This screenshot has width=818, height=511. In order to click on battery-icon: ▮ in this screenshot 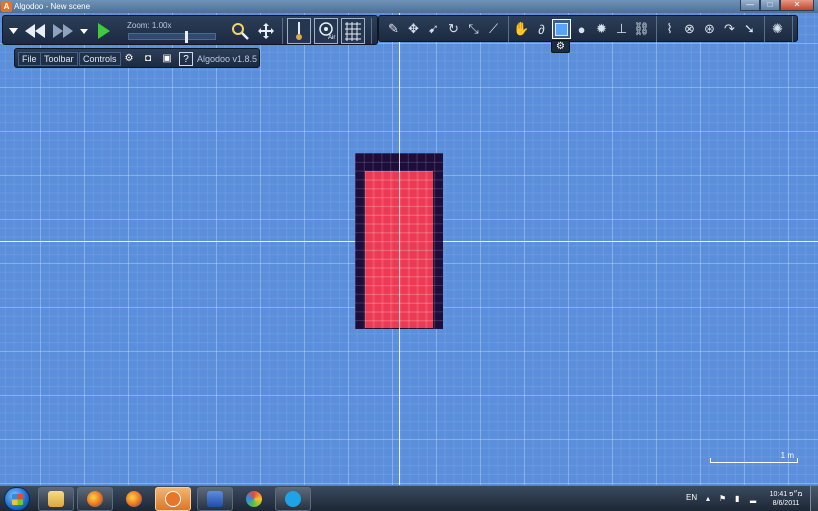, I will do `click(737, 498)`.